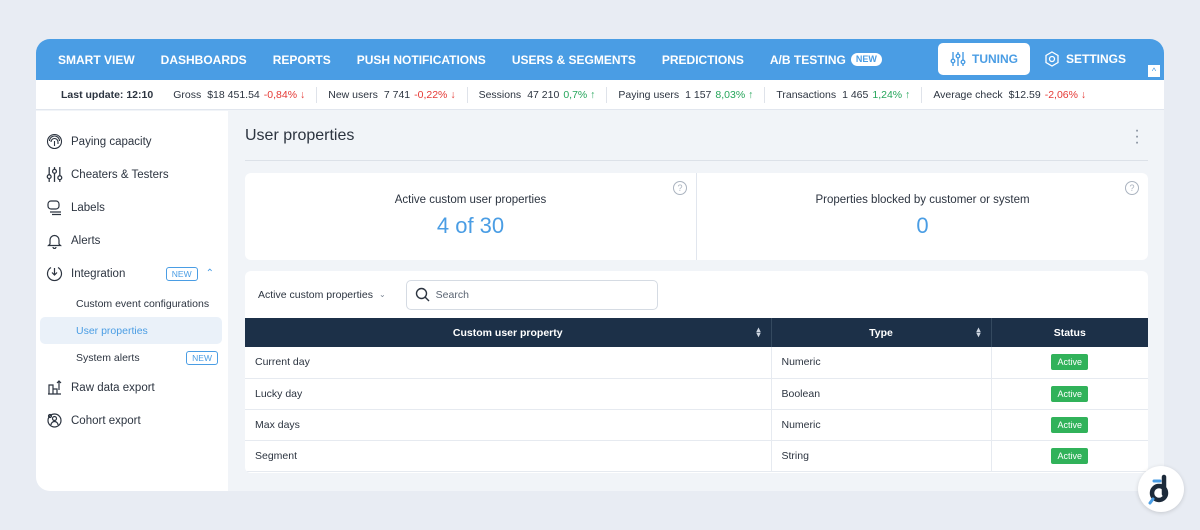 The image size is (1200, 530). What do you see at coordinates (132, 207) in the screenshot?
I see `sidebar-item-labels: Labels` at bounding box center [132, 207].